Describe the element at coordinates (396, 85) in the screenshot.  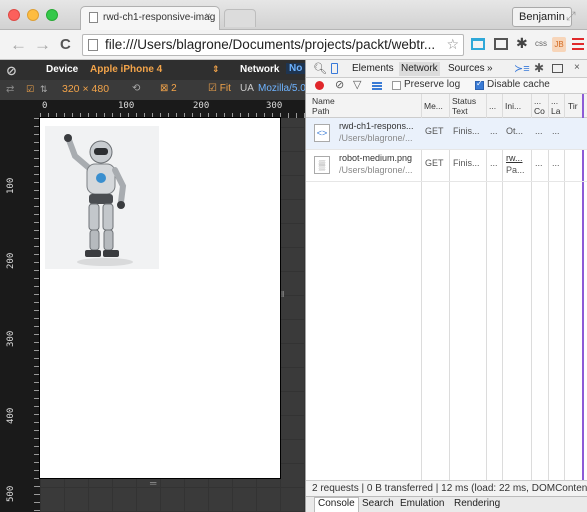
I see `preserve-log-checkbox` at that location.